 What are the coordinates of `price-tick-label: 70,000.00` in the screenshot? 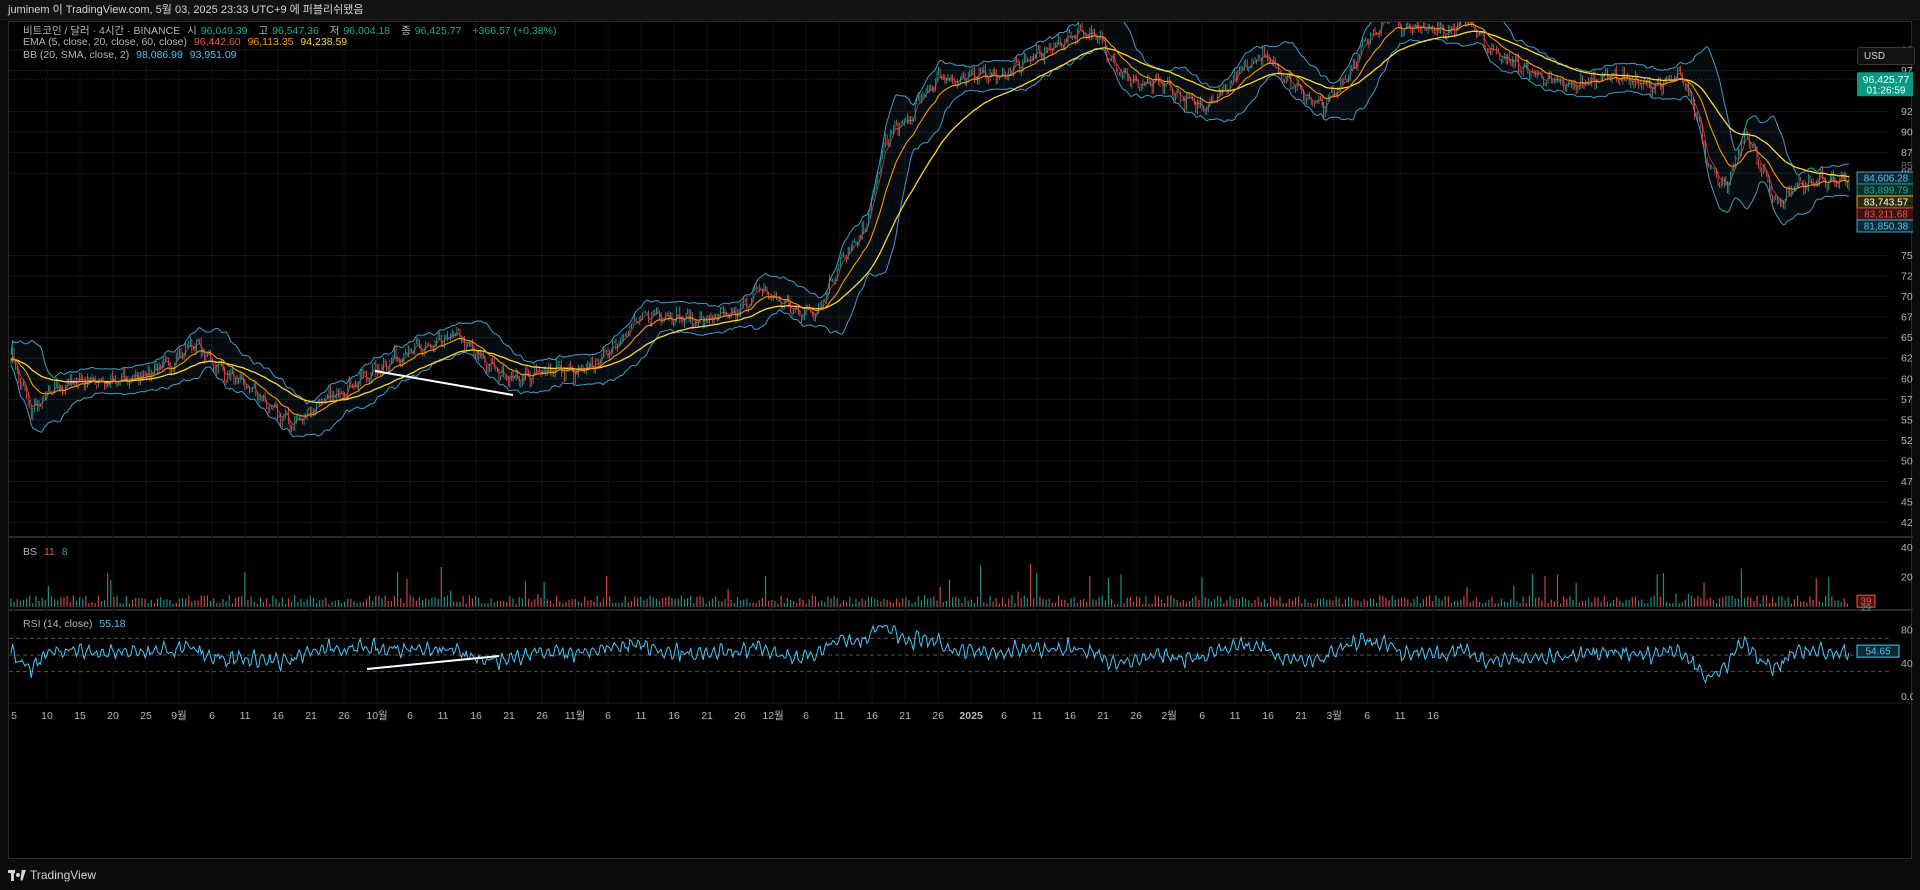 It's located at (1907, 297).